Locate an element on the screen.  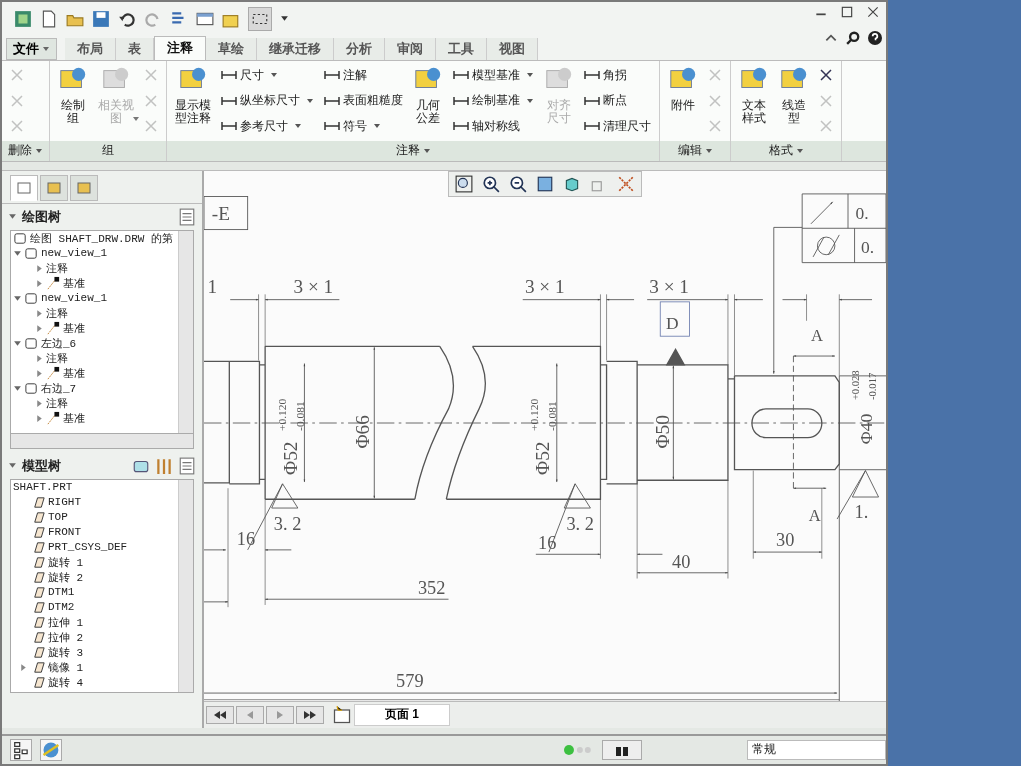
ribbon-tab: 继承迁移 is located at coordinates (295, 48).